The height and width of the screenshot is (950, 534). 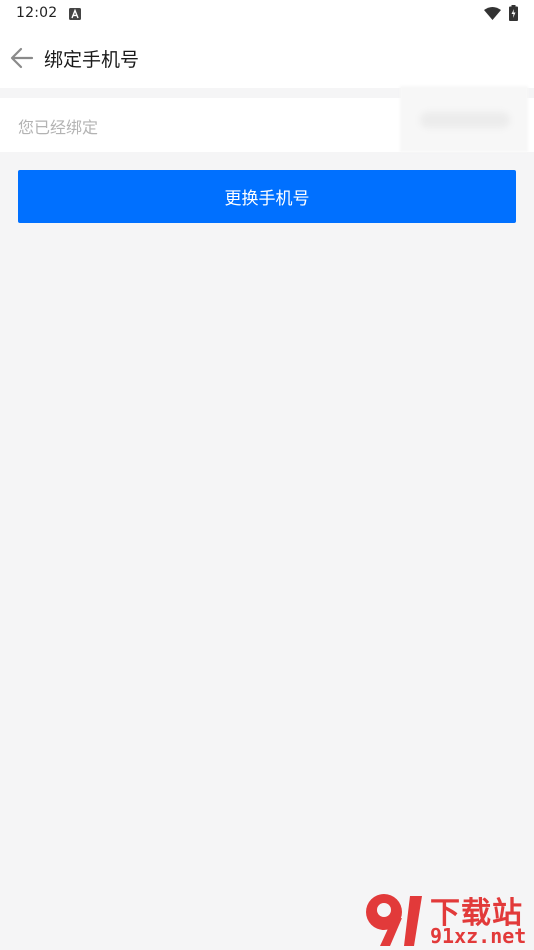 What do you see at coordinates (448, 919) in the screenshot?
I see `watermark: 下载站 91xz.net` at bounding box center [448, 919].